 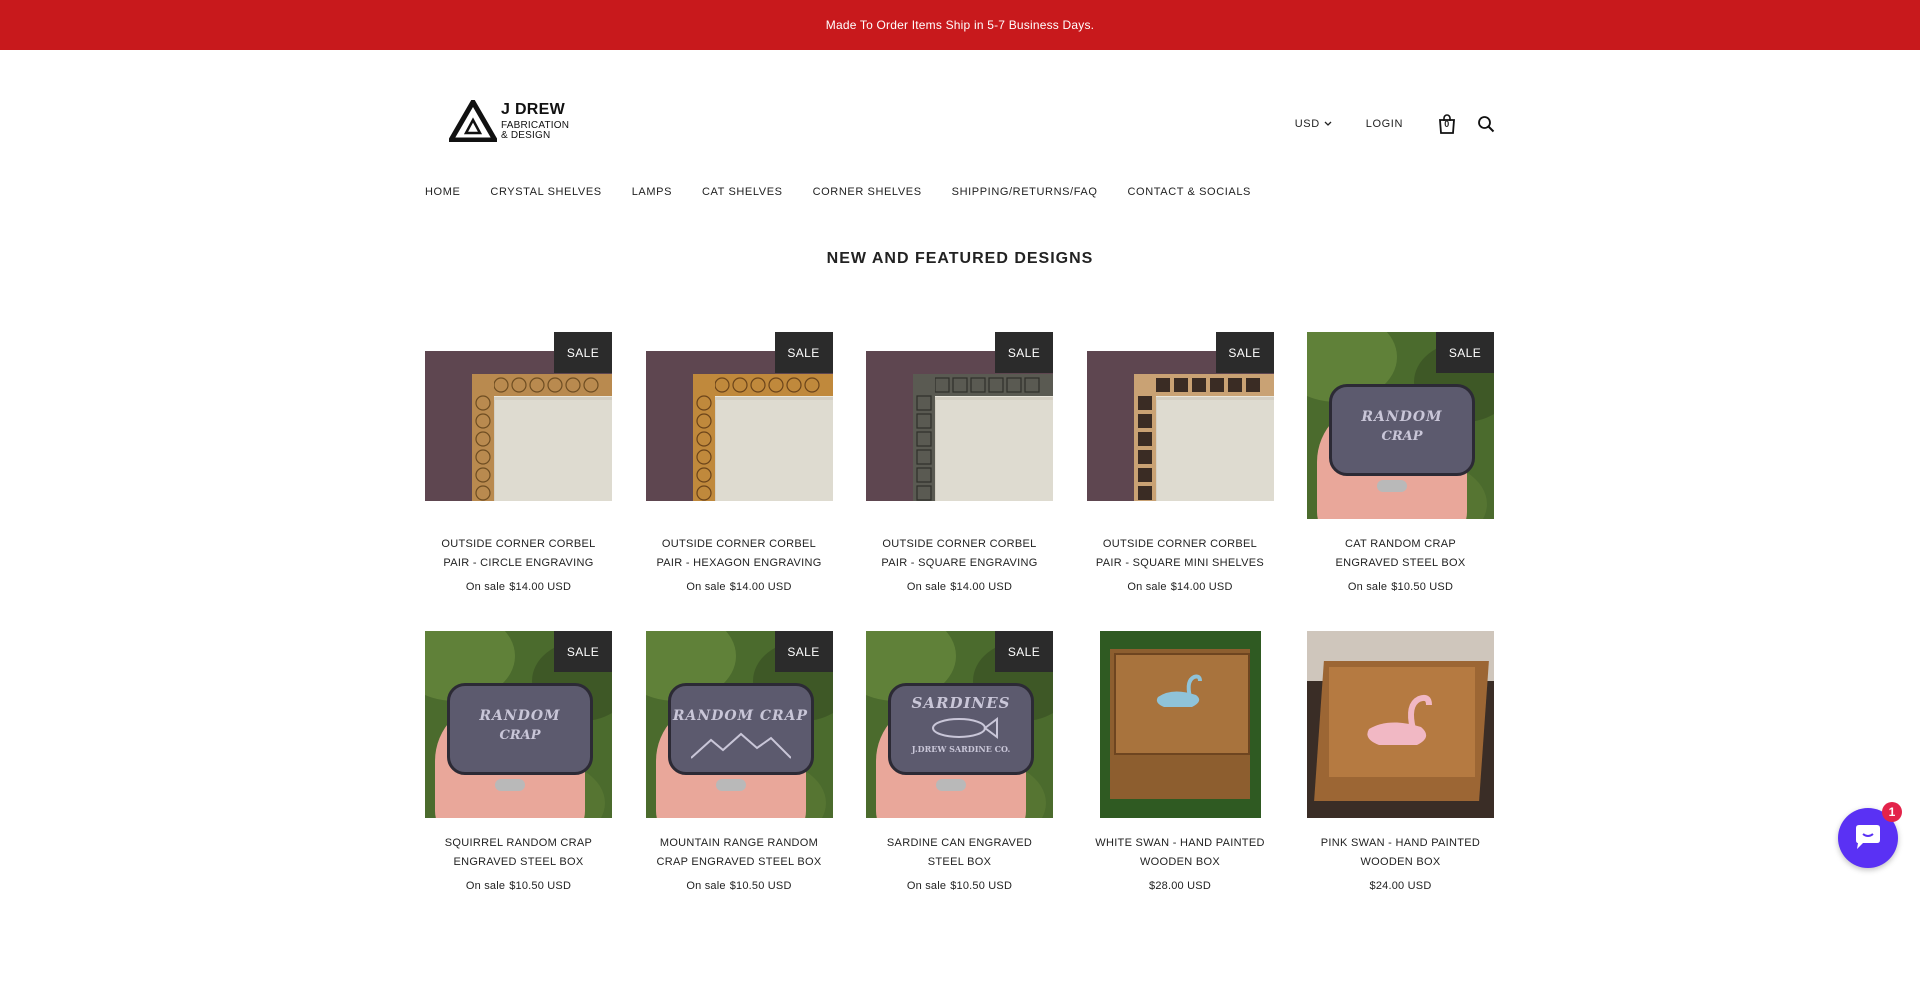 I want to click on nav-crystal-shelves: CRYSTAL SHELVES, so click(x=545, y=192).